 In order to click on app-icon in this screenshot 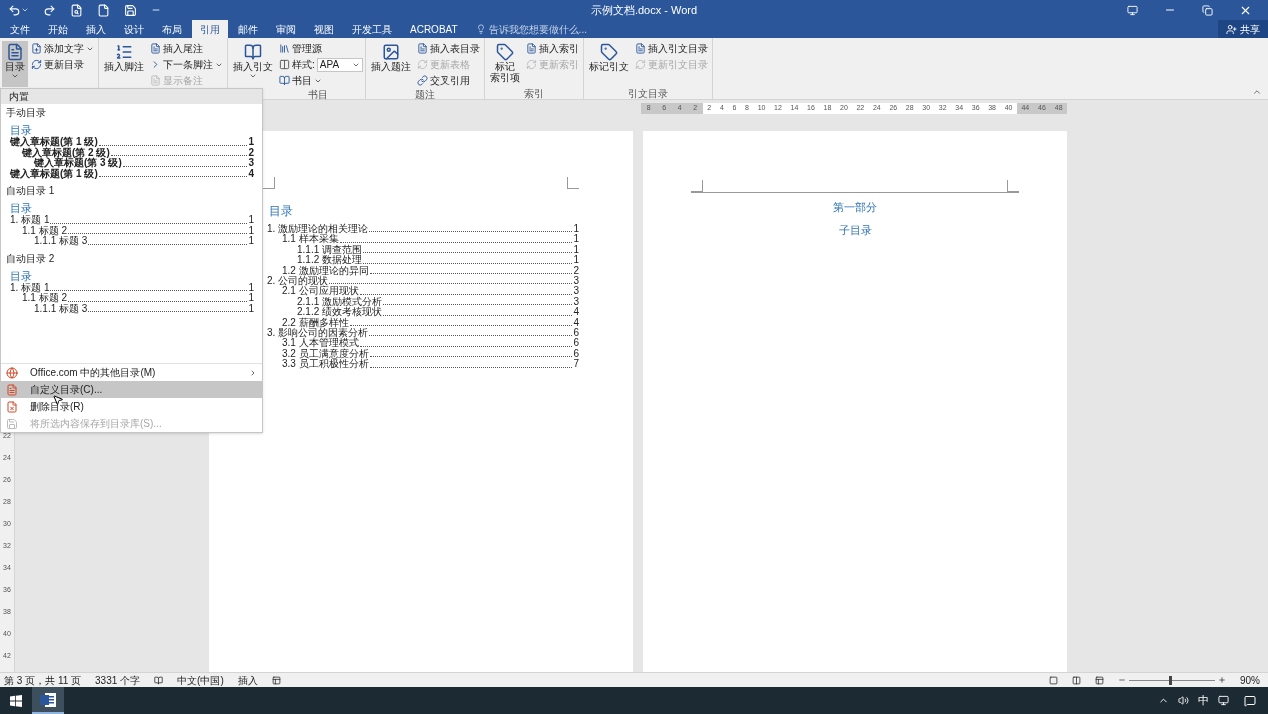, I will do `click(48, 699)`.